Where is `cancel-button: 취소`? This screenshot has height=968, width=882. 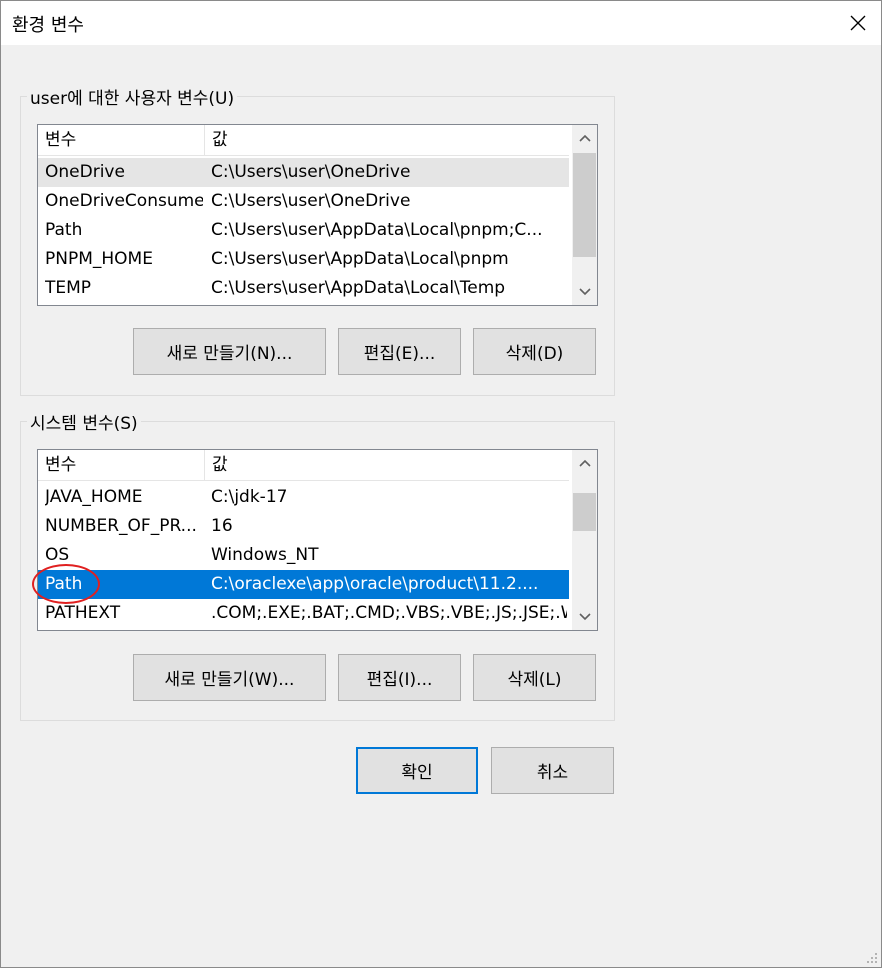 cancel-button: 취소 is located at coordinates (552, 770).